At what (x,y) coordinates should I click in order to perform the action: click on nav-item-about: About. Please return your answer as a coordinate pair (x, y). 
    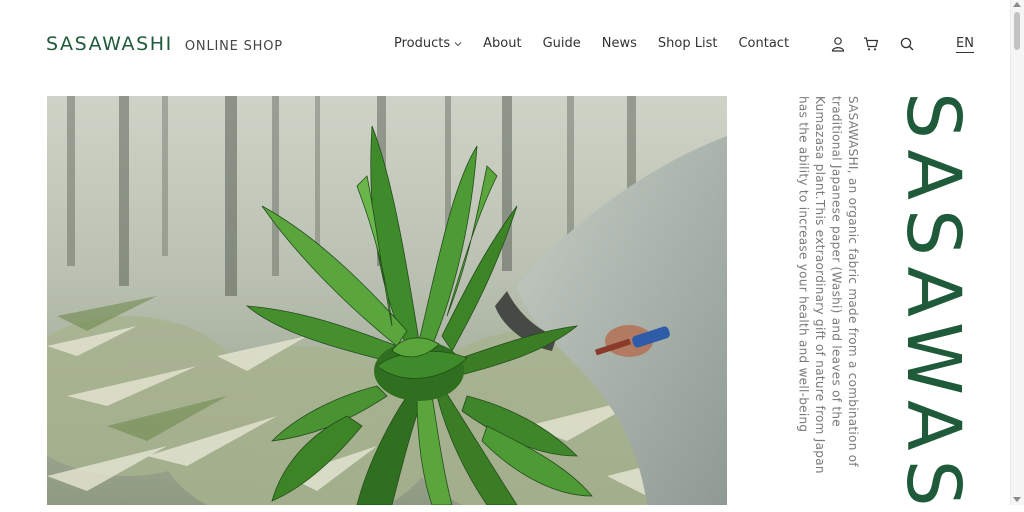
    Looking at the image, I should click on (502, 43).